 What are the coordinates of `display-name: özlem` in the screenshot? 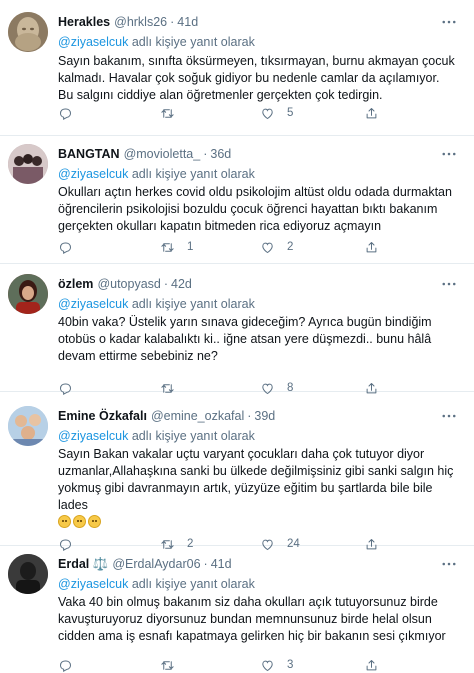 It's located at (75, 284).